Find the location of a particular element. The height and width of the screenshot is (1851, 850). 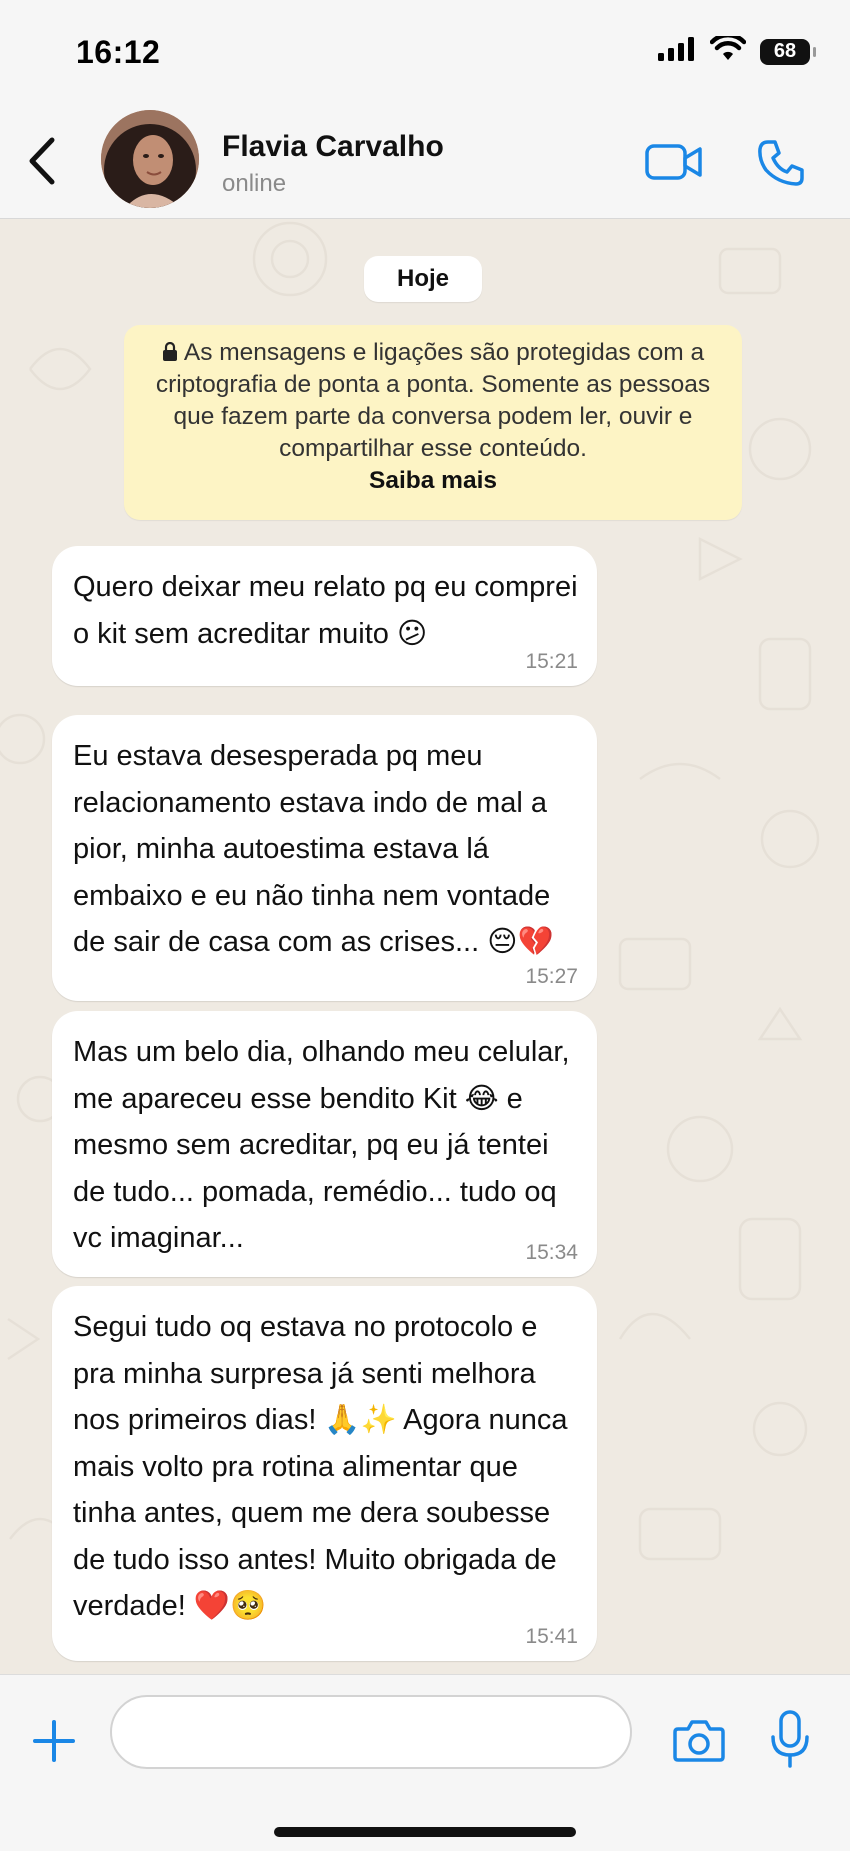

voice-message-button is located at coordinates (790, 1739).